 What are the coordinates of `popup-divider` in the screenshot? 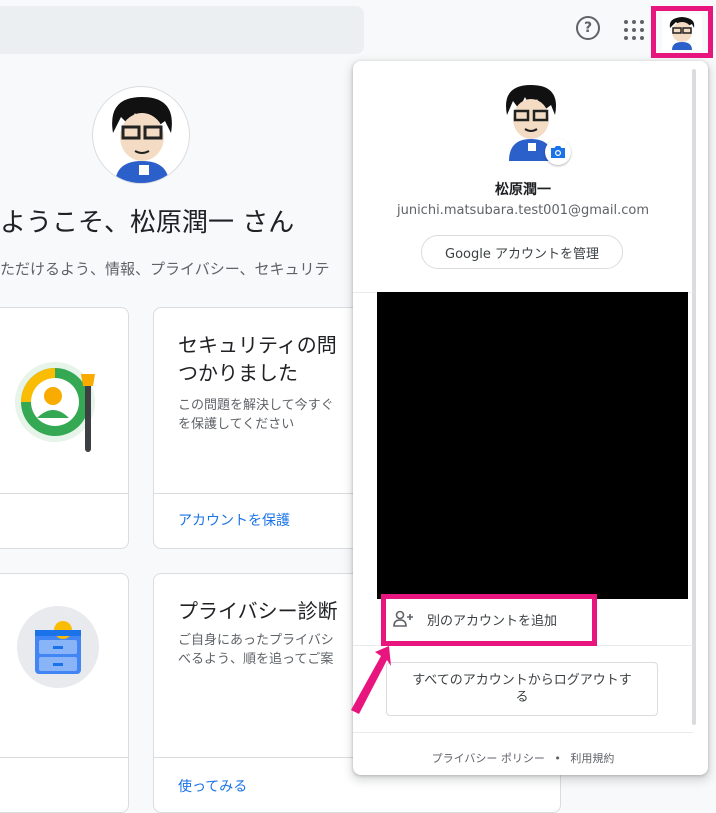 It's located at (523, 732).